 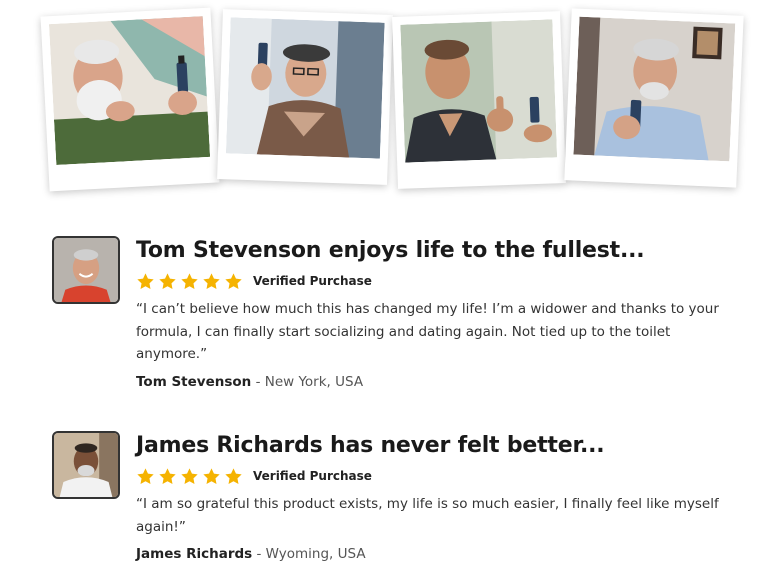 What do you see at coordinates (194, 381) in the screenshot?
I see `reviewer-name: Tom Stevenson` at bounding box center [194, 381].